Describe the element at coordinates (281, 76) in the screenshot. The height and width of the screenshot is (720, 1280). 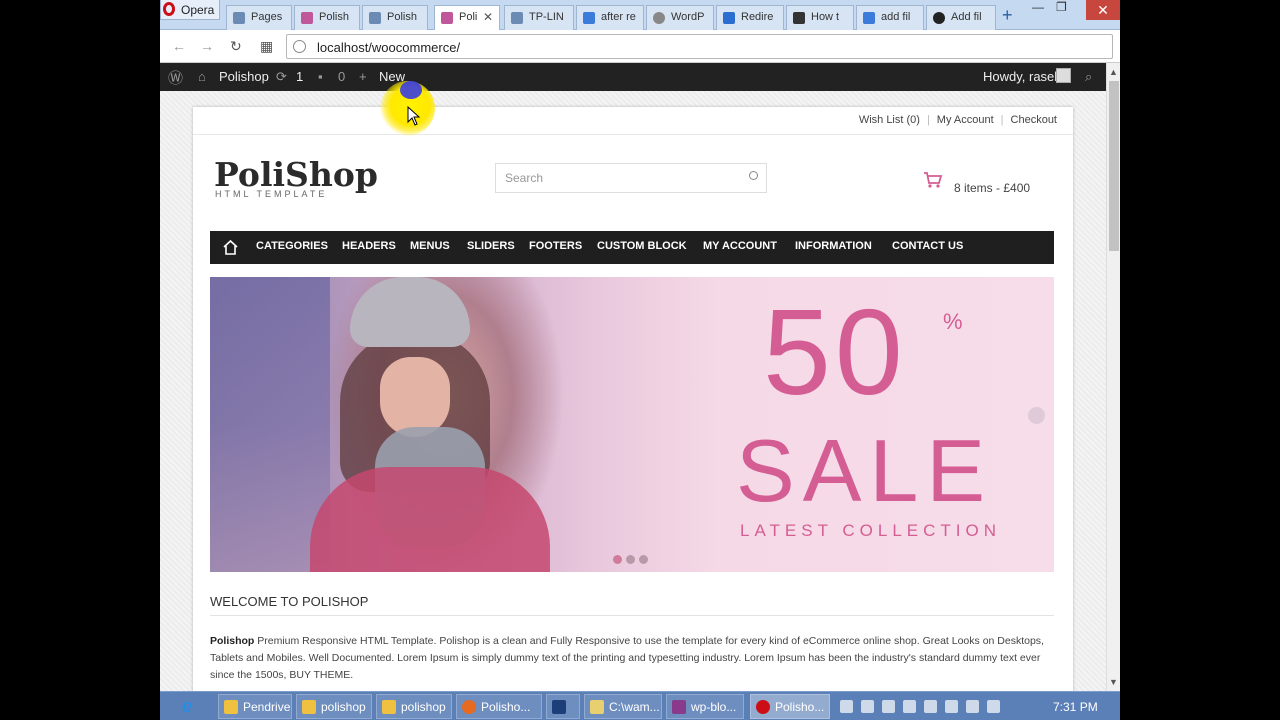
I see `updates-icon: ⟳` at that location.